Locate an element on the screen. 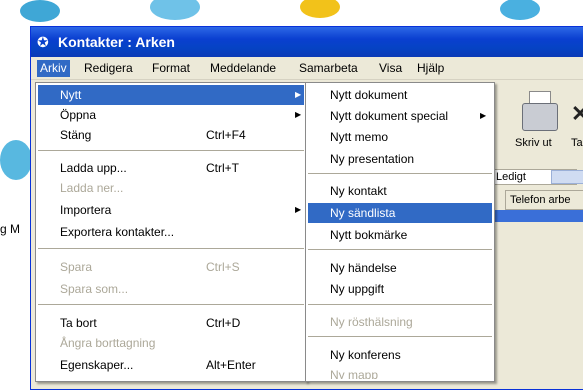 Image resolution: width=583 pixels, height=390 pixels. menu-item-label: Ny kontakt is located at coordinates (358, 191).